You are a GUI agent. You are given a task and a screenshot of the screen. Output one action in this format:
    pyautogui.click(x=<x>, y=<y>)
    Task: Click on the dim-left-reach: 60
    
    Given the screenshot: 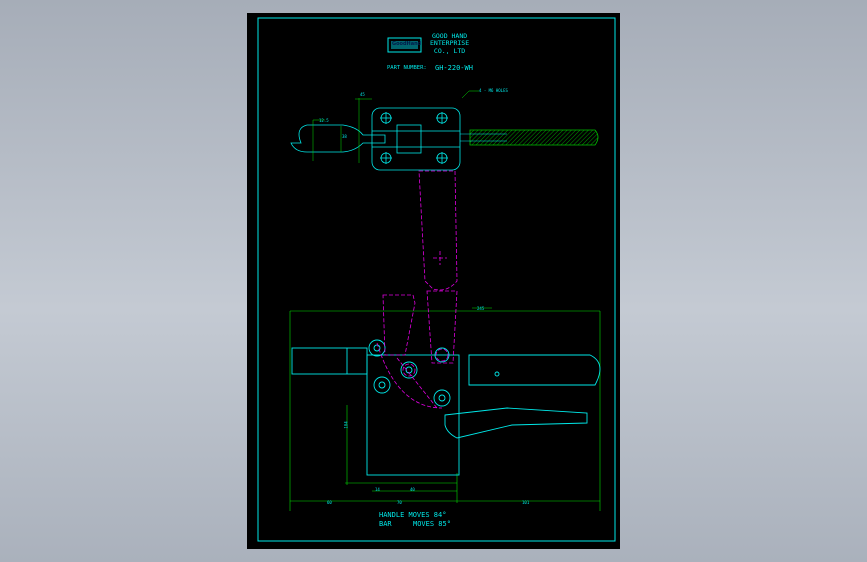 What is the action you would take?
    pyautogui.click(x=329, y=502)
    